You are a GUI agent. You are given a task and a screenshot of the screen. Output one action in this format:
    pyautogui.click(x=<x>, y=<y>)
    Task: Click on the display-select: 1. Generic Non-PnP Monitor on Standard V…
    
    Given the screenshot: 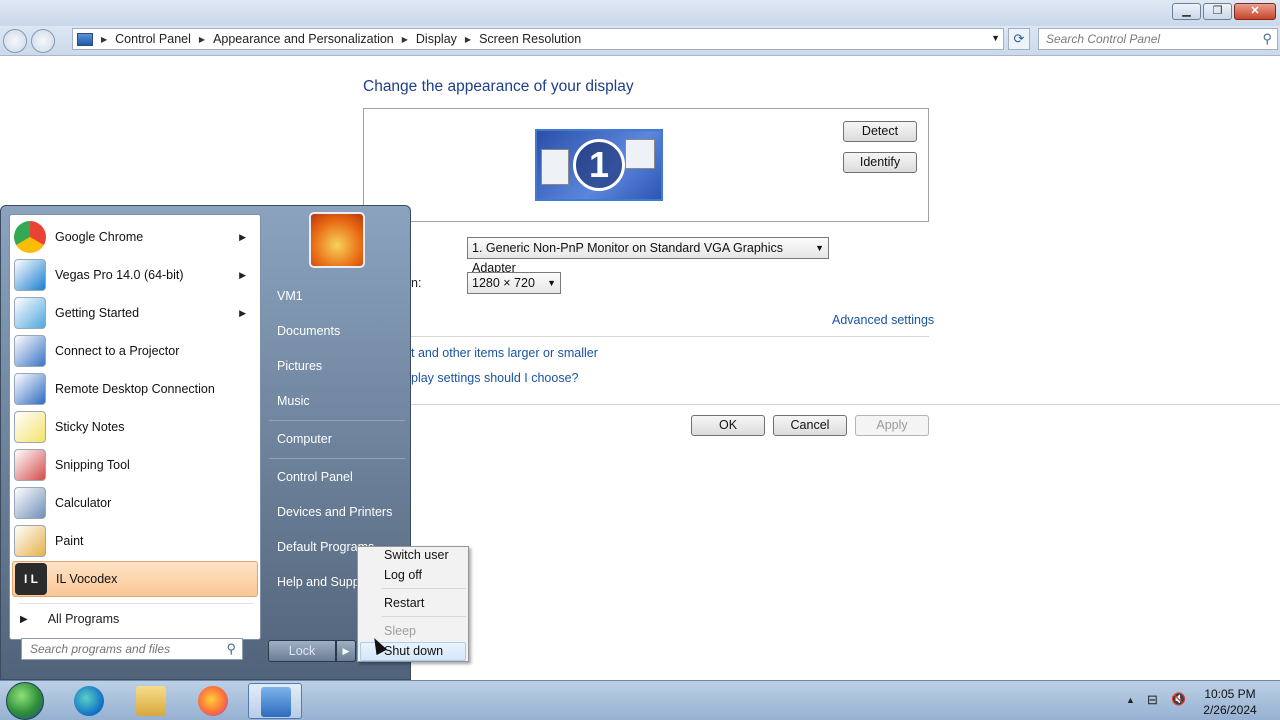 What is the action you would take?
    pyautogui.click(x=648, y=256)
    